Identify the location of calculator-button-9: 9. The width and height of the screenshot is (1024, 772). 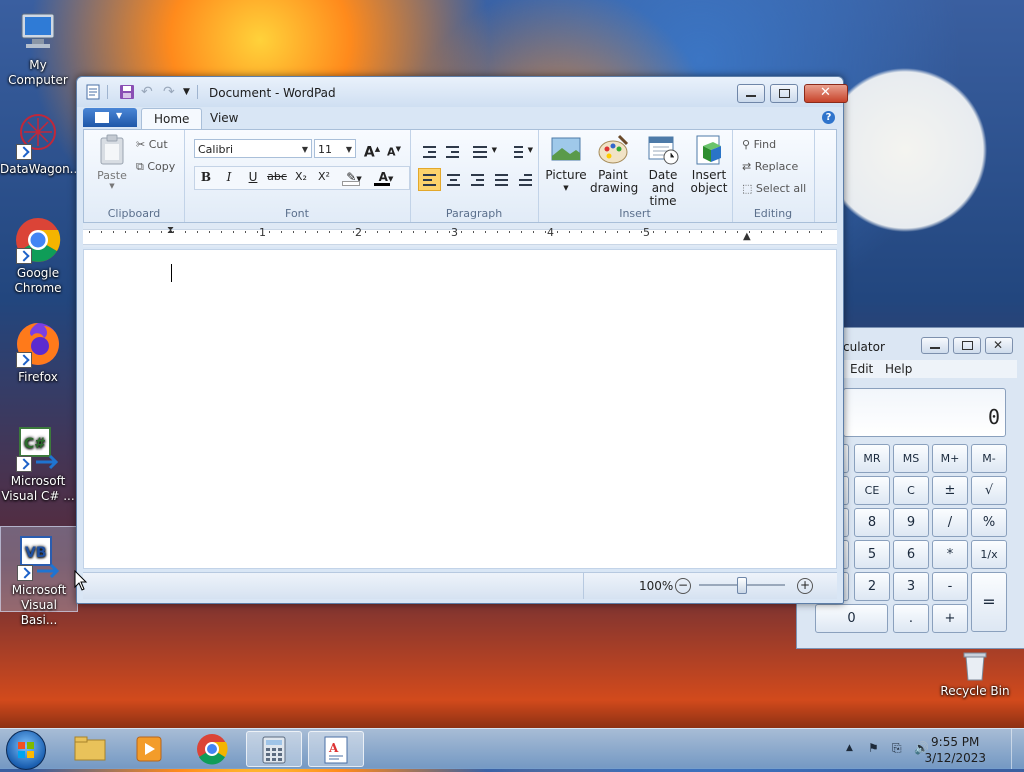
(911, 522).